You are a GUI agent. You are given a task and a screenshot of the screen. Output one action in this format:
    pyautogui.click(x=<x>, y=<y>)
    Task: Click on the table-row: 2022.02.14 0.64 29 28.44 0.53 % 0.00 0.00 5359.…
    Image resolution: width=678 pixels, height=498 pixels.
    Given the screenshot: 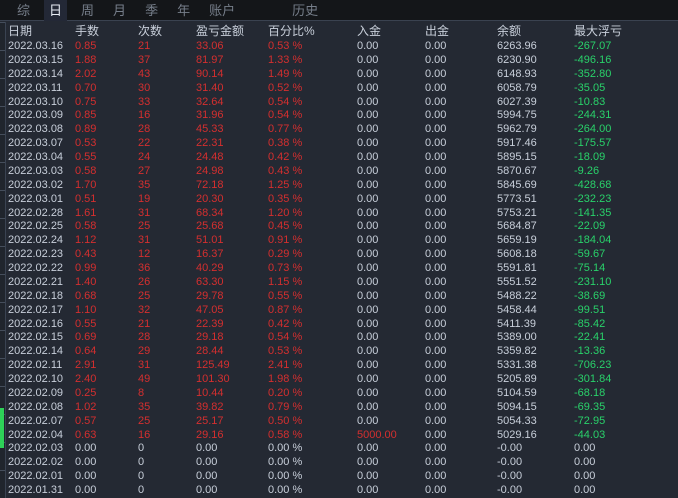 What is the action you would take?
    pyautogui.click(x=339, y=352)
    